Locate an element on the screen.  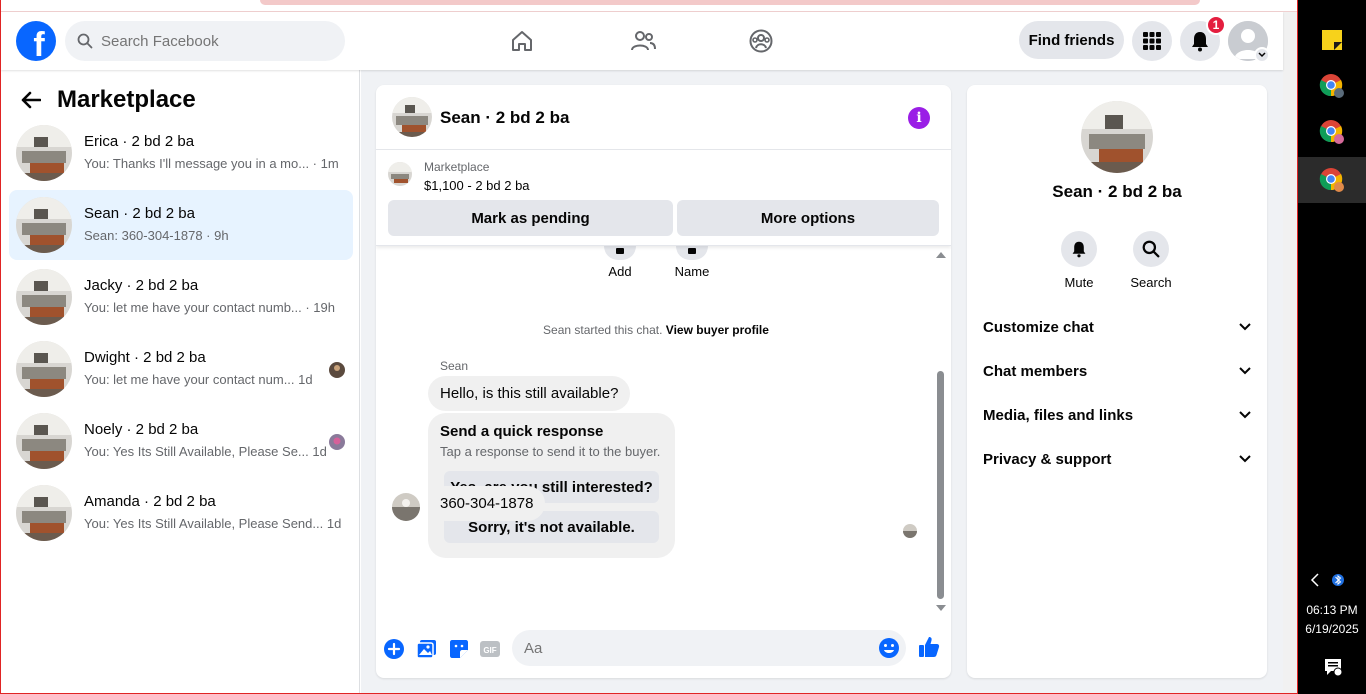
back-arrow-icon is located at coordinates (31, 100).